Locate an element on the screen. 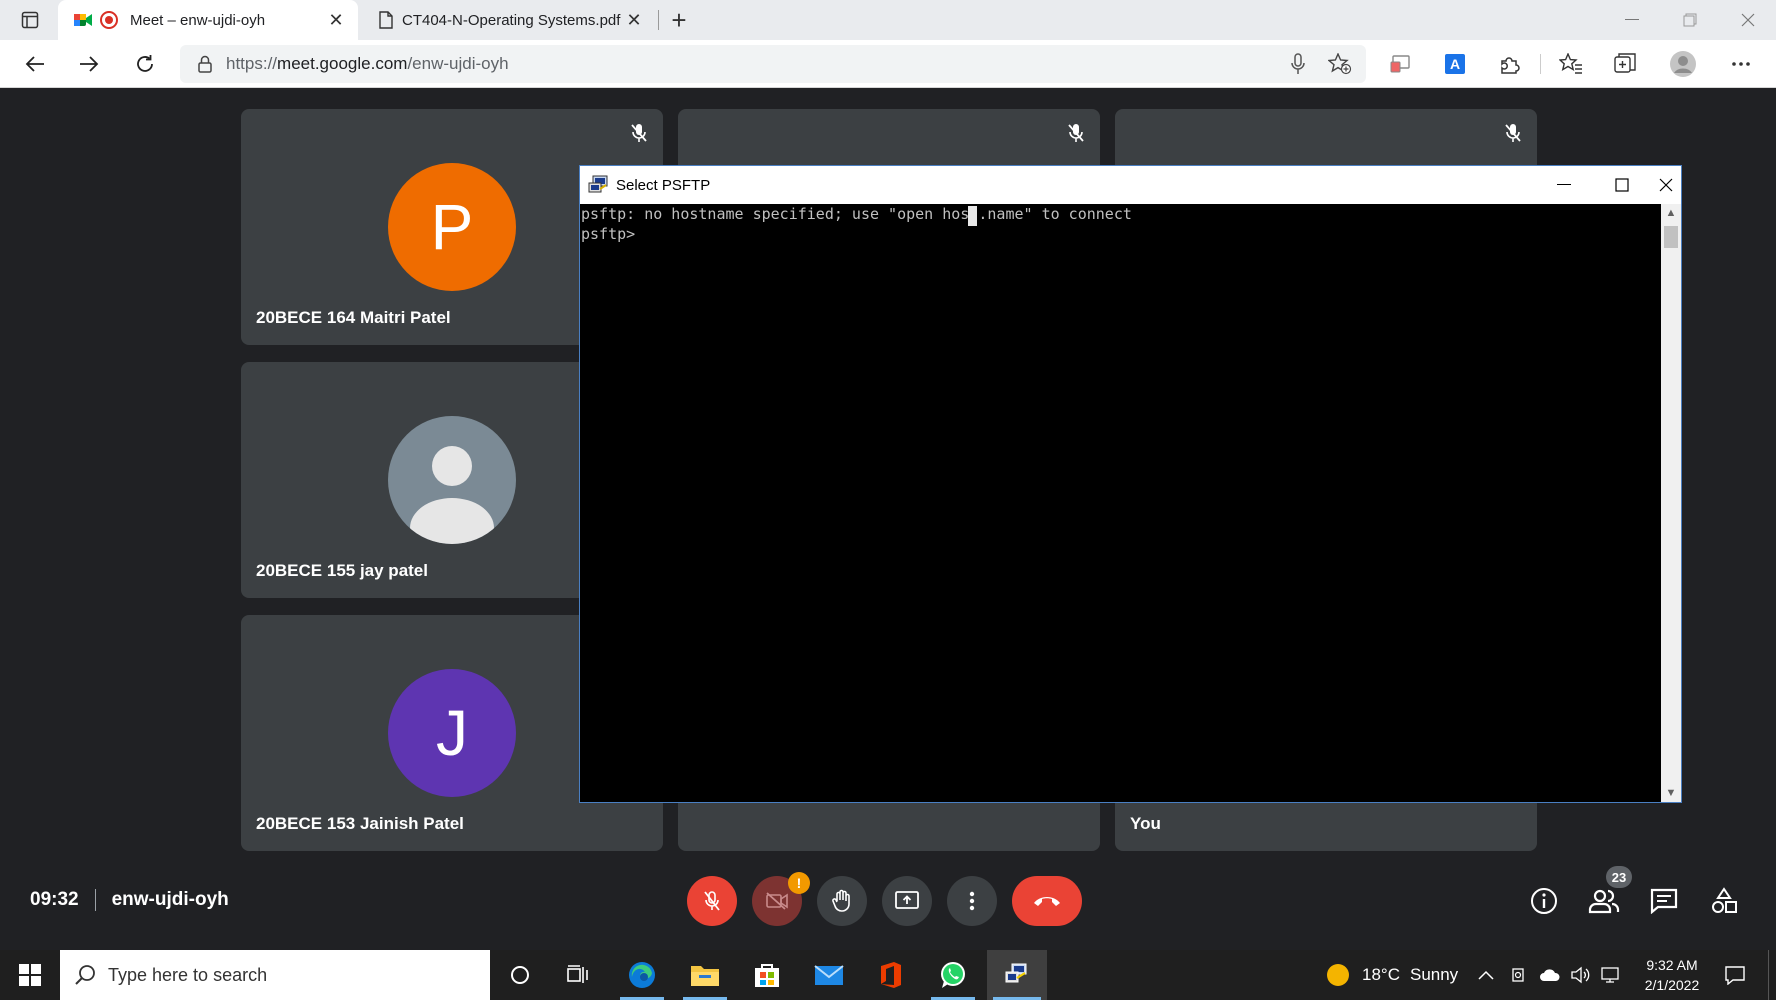 The width and height of the screenshot is (1776, 1000). close-window-icon is located at coordinates (1748, 20).